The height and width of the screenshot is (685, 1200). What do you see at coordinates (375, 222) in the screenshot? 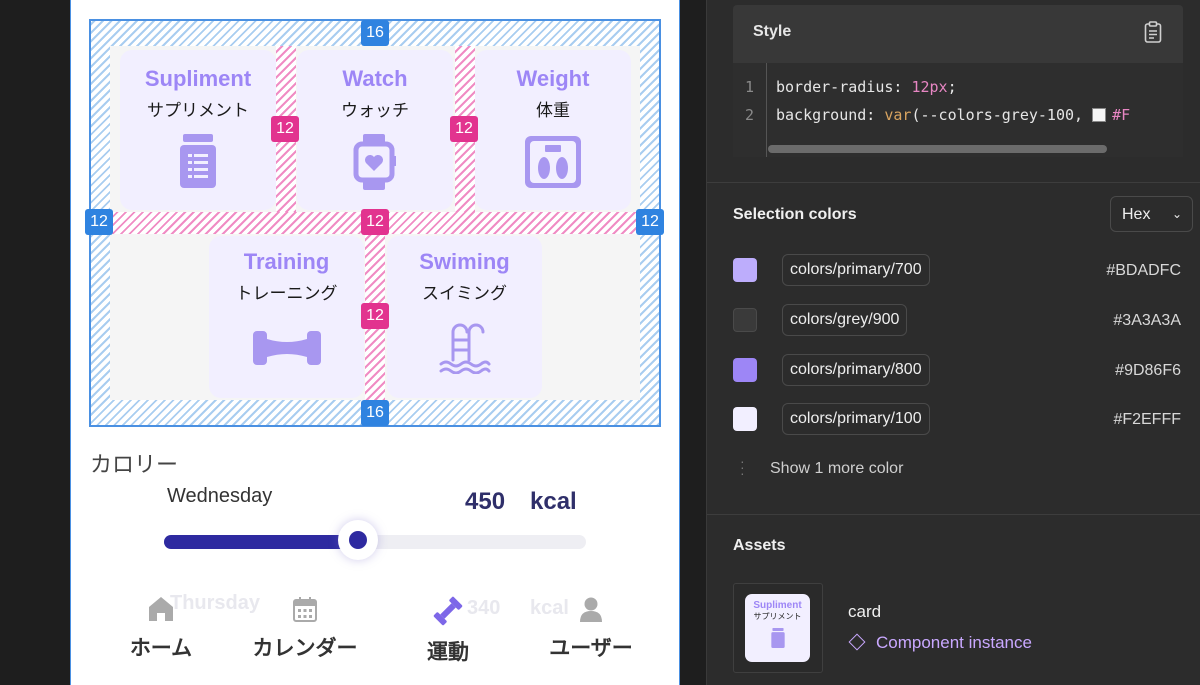
I see `gap-badge-row: 12` at bounding box center [375, 222].